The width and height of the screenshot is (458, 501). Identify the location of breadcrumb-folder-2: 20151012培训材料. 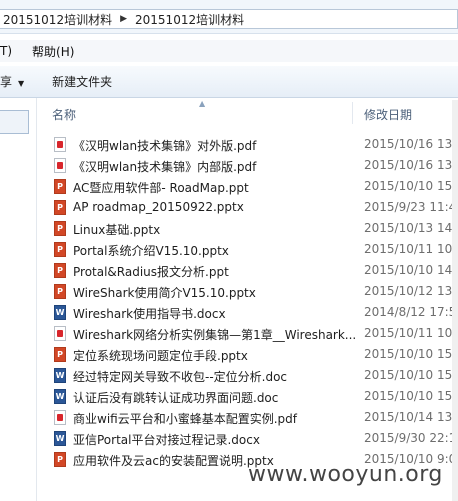
(189, 19).